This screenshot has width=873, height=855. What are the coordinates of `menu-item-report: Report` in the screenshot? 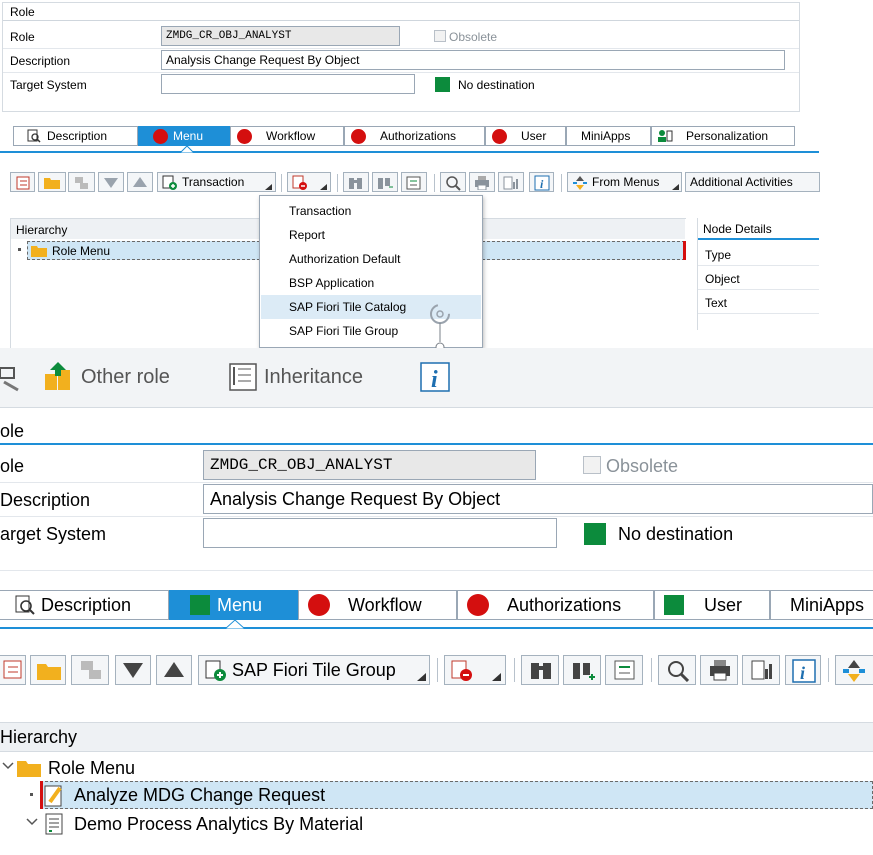 It's located at (371, 235).